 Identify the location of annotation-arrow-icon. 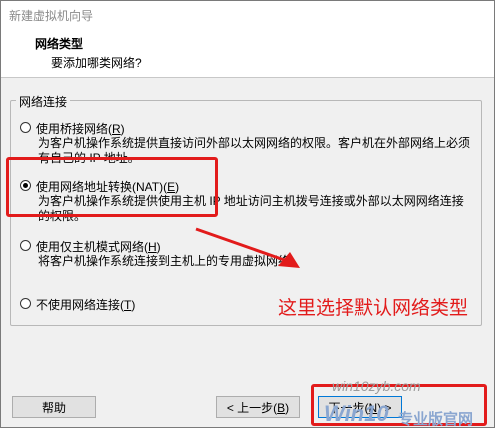
(247, 247).